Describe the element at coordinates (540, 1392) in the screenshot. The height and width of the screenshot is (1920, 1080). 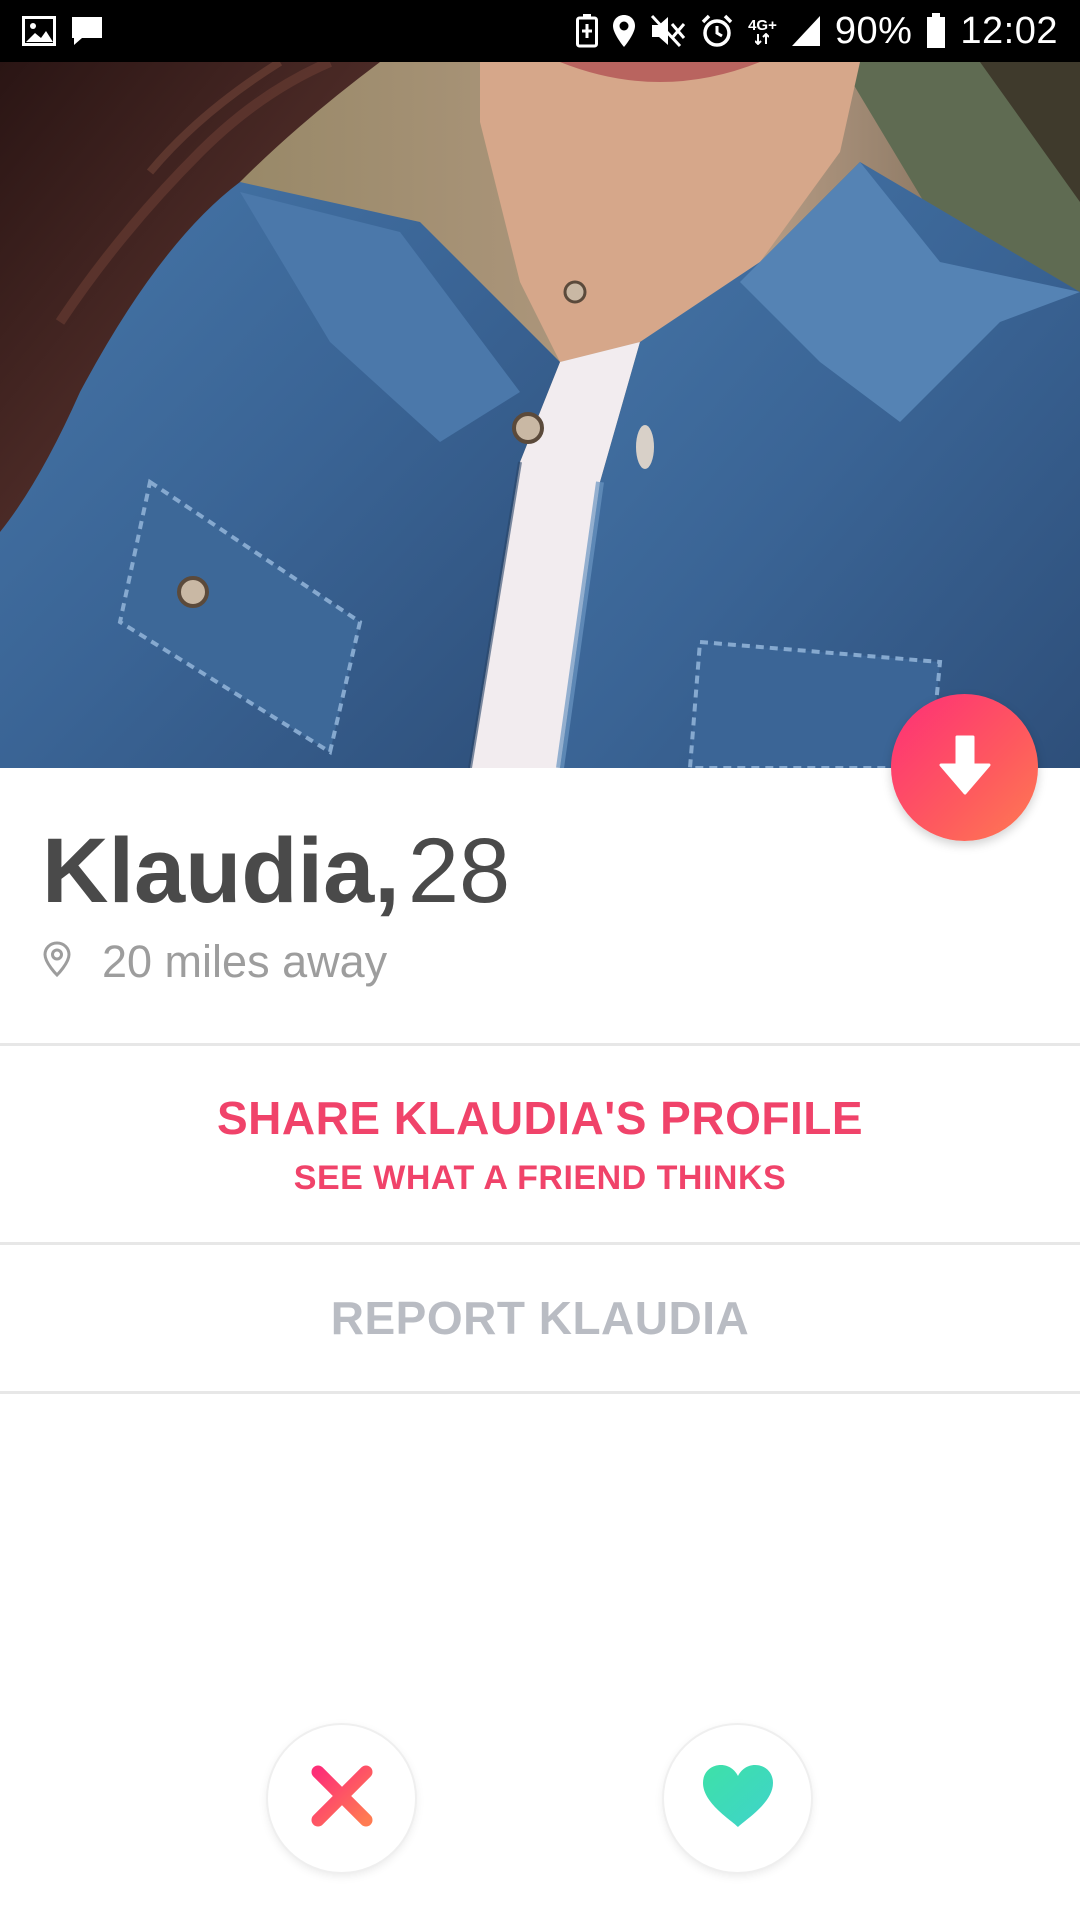
I see `divider` at that location.